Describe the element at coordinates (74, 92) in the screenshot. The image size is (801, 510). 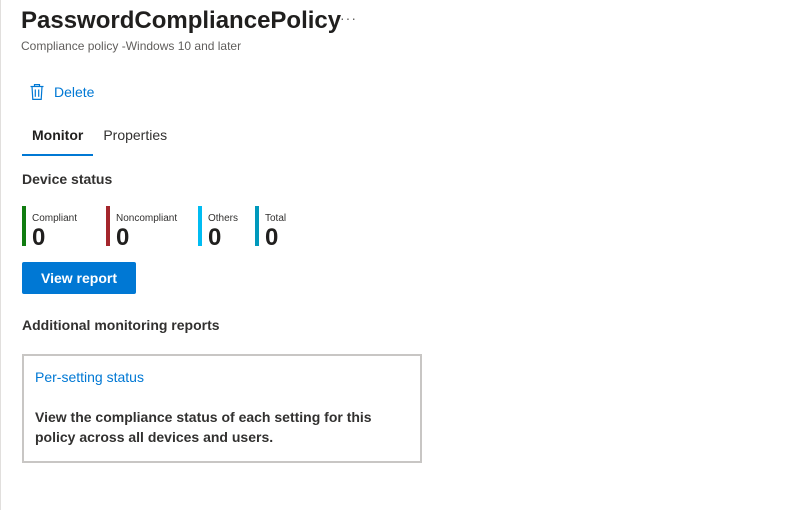
I see `delete-label: Delete` at that location.